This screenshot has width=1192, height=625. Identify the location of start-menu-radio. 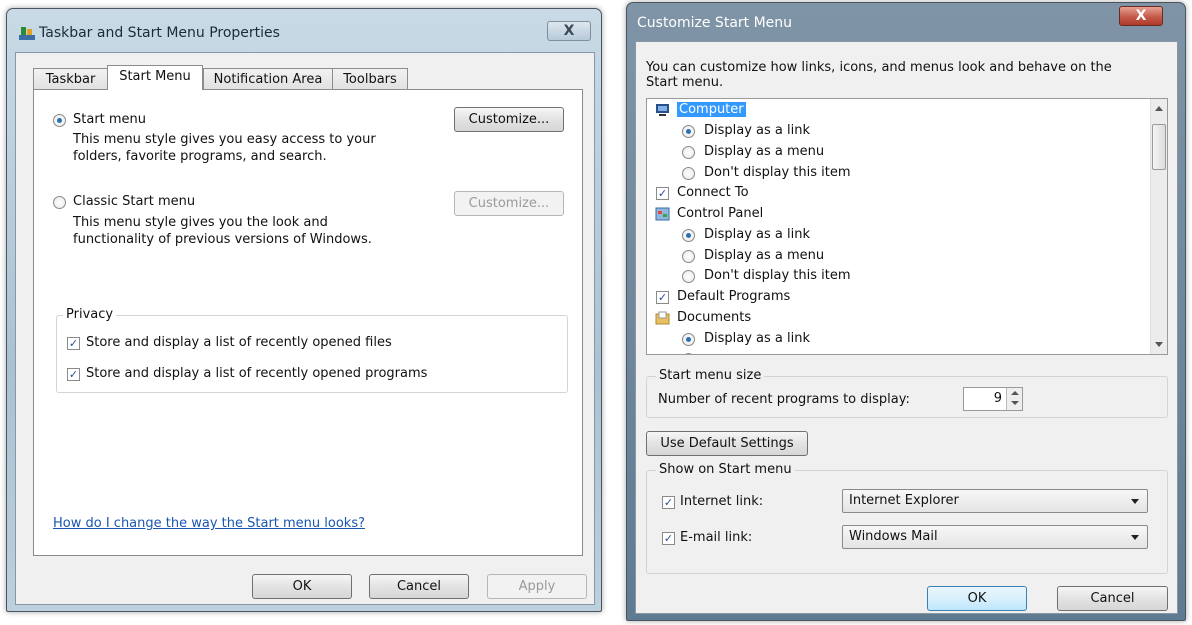
(59, 120).